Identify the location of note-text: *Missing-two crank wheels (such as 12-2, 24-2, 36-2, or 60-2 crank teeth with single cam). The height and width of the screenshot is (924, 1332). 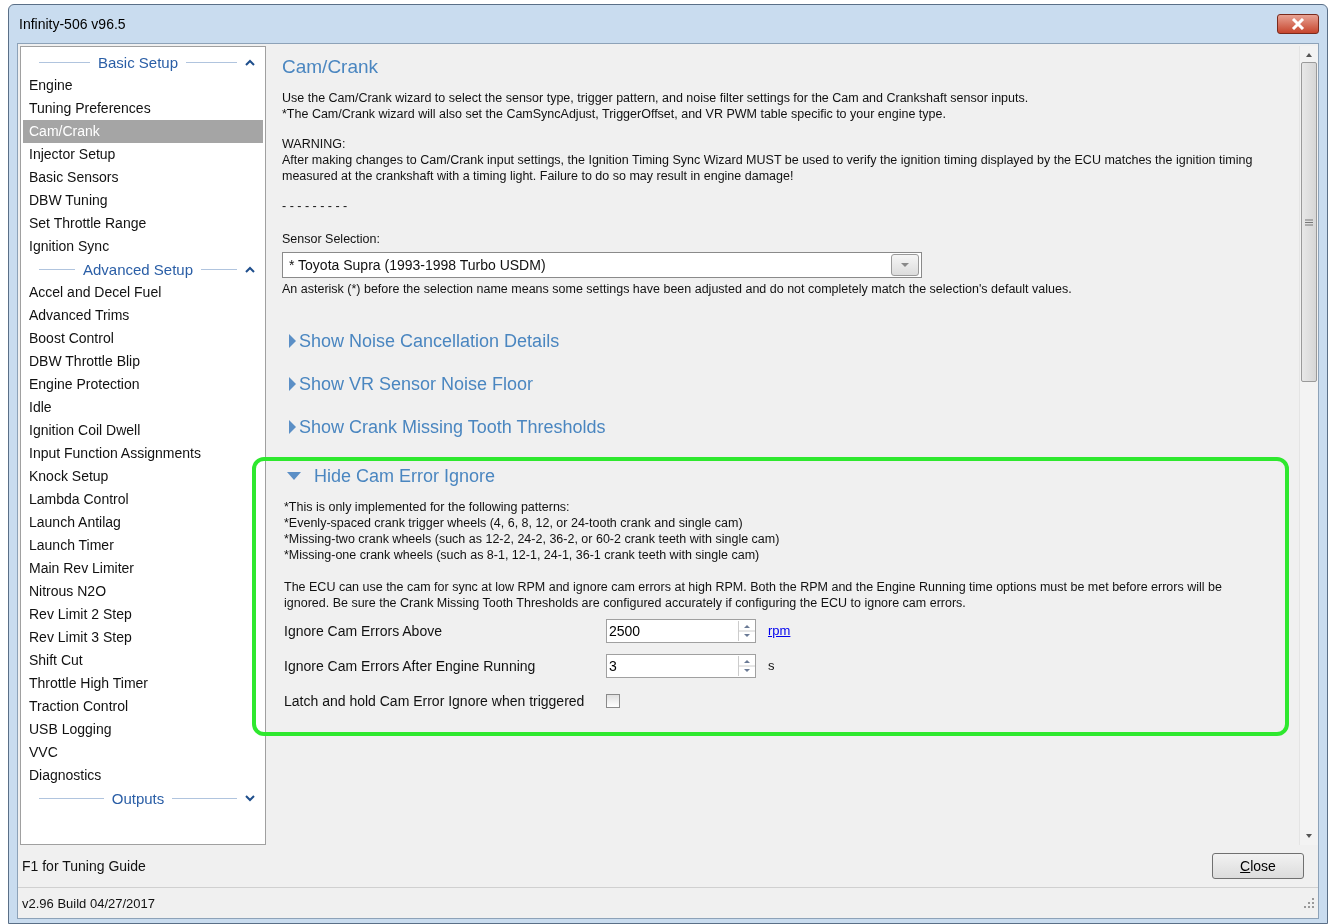
(532, 539).